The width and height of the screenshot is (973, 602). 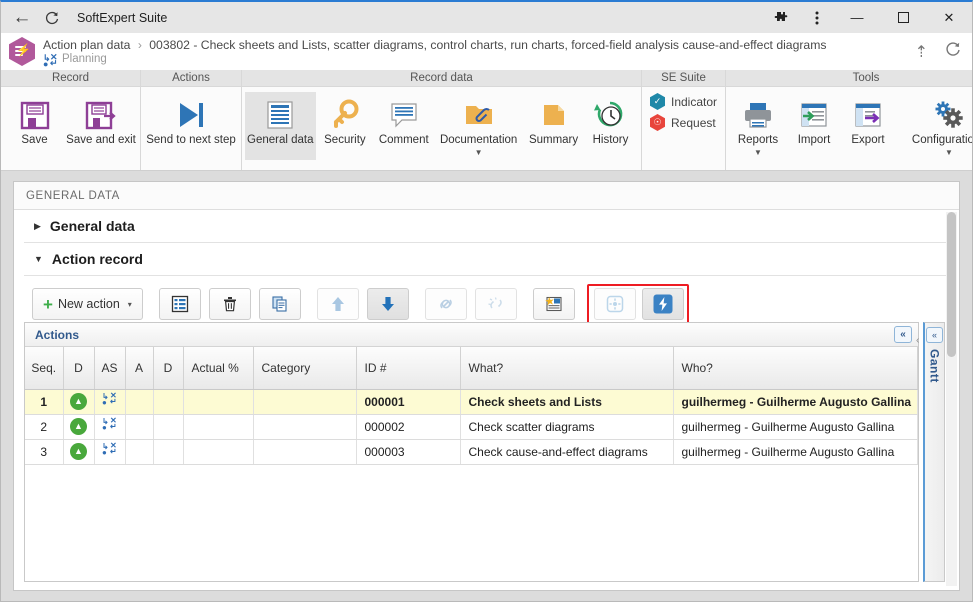 I want to click on request-button: ☉ Request, so click(x=683, y=122).